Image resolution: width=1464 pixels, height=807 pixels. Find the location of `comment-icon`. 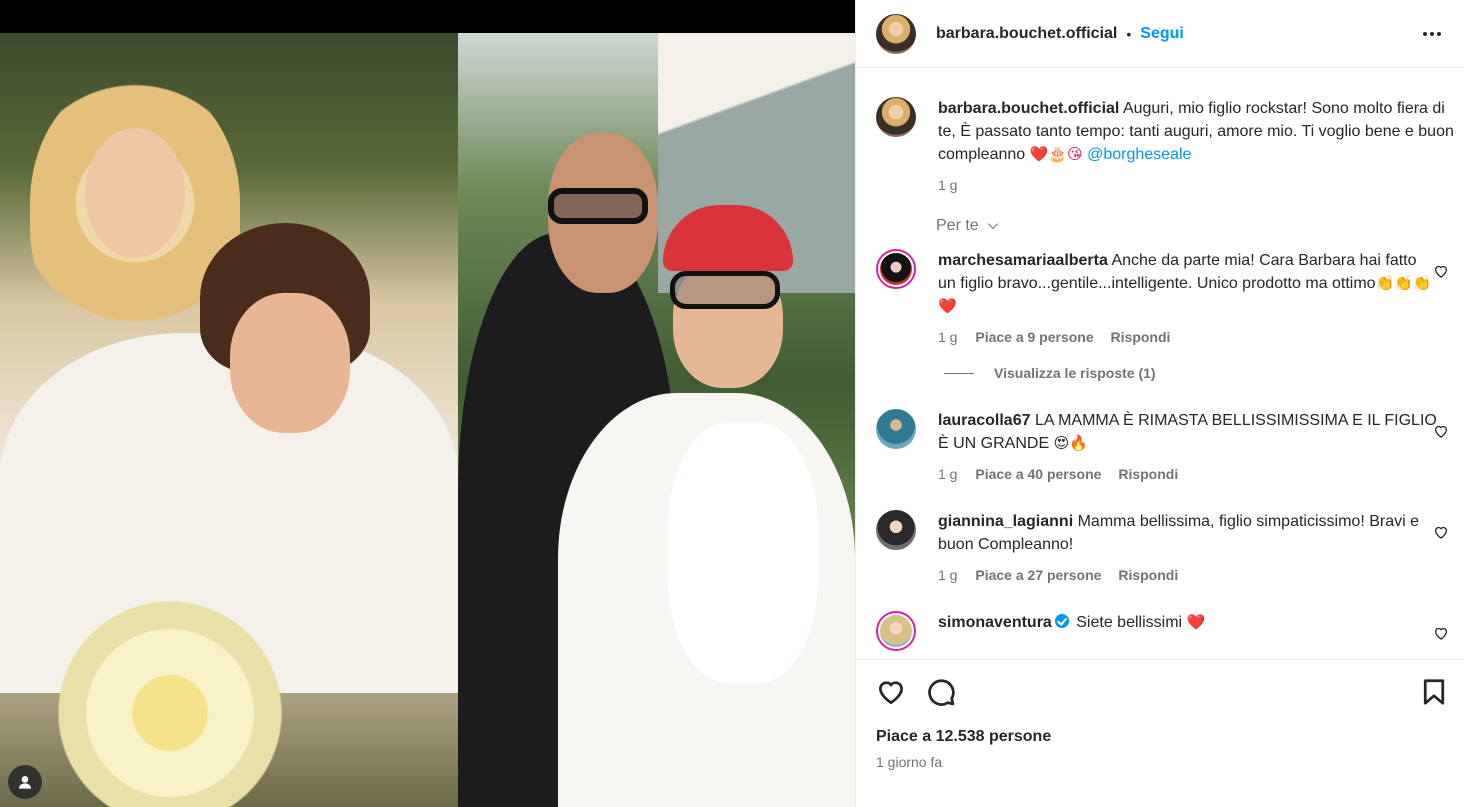

comment-icon is located at coordinates (941, 692).